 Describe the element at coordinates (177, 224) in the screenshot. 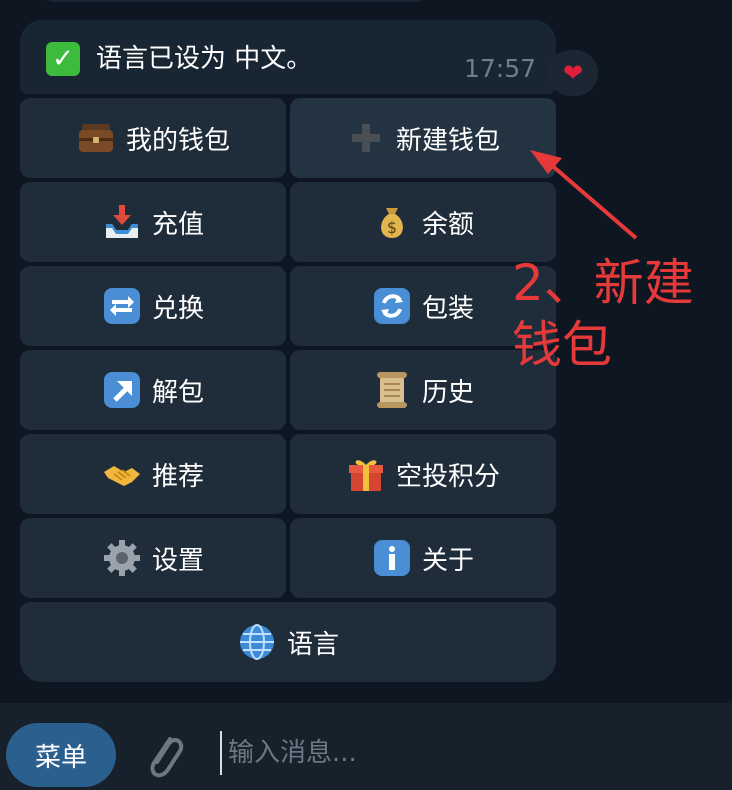

I see `deposit-label: 充值` at that location.